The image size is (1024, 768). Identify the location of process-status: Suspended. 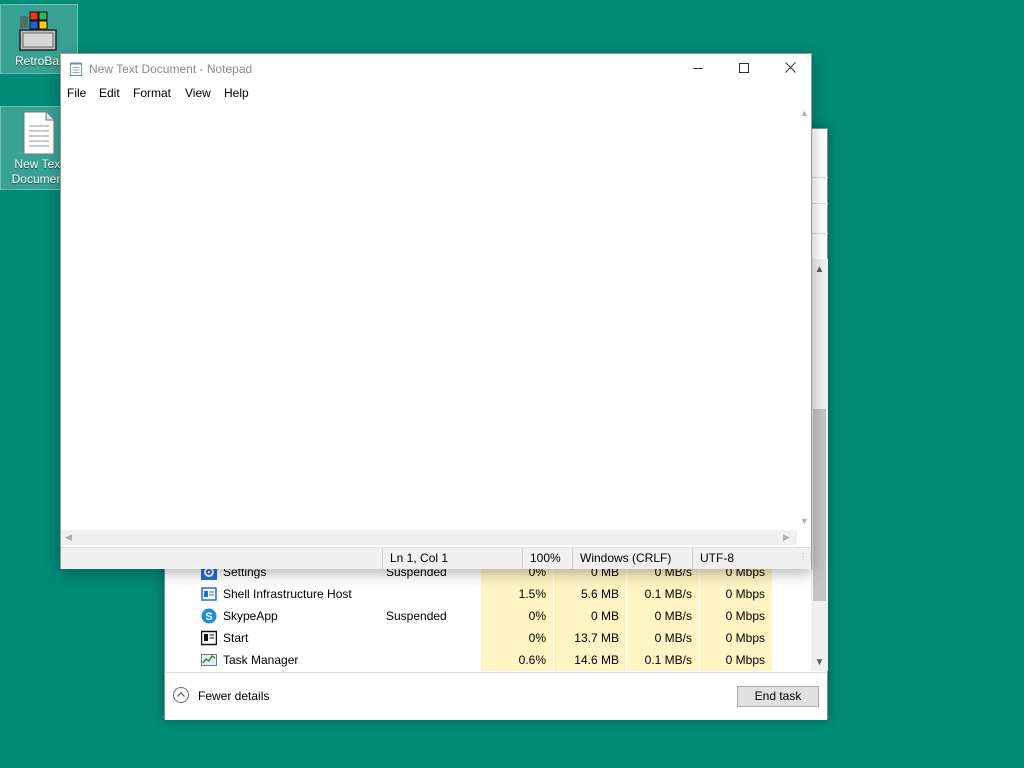
(416, 616).